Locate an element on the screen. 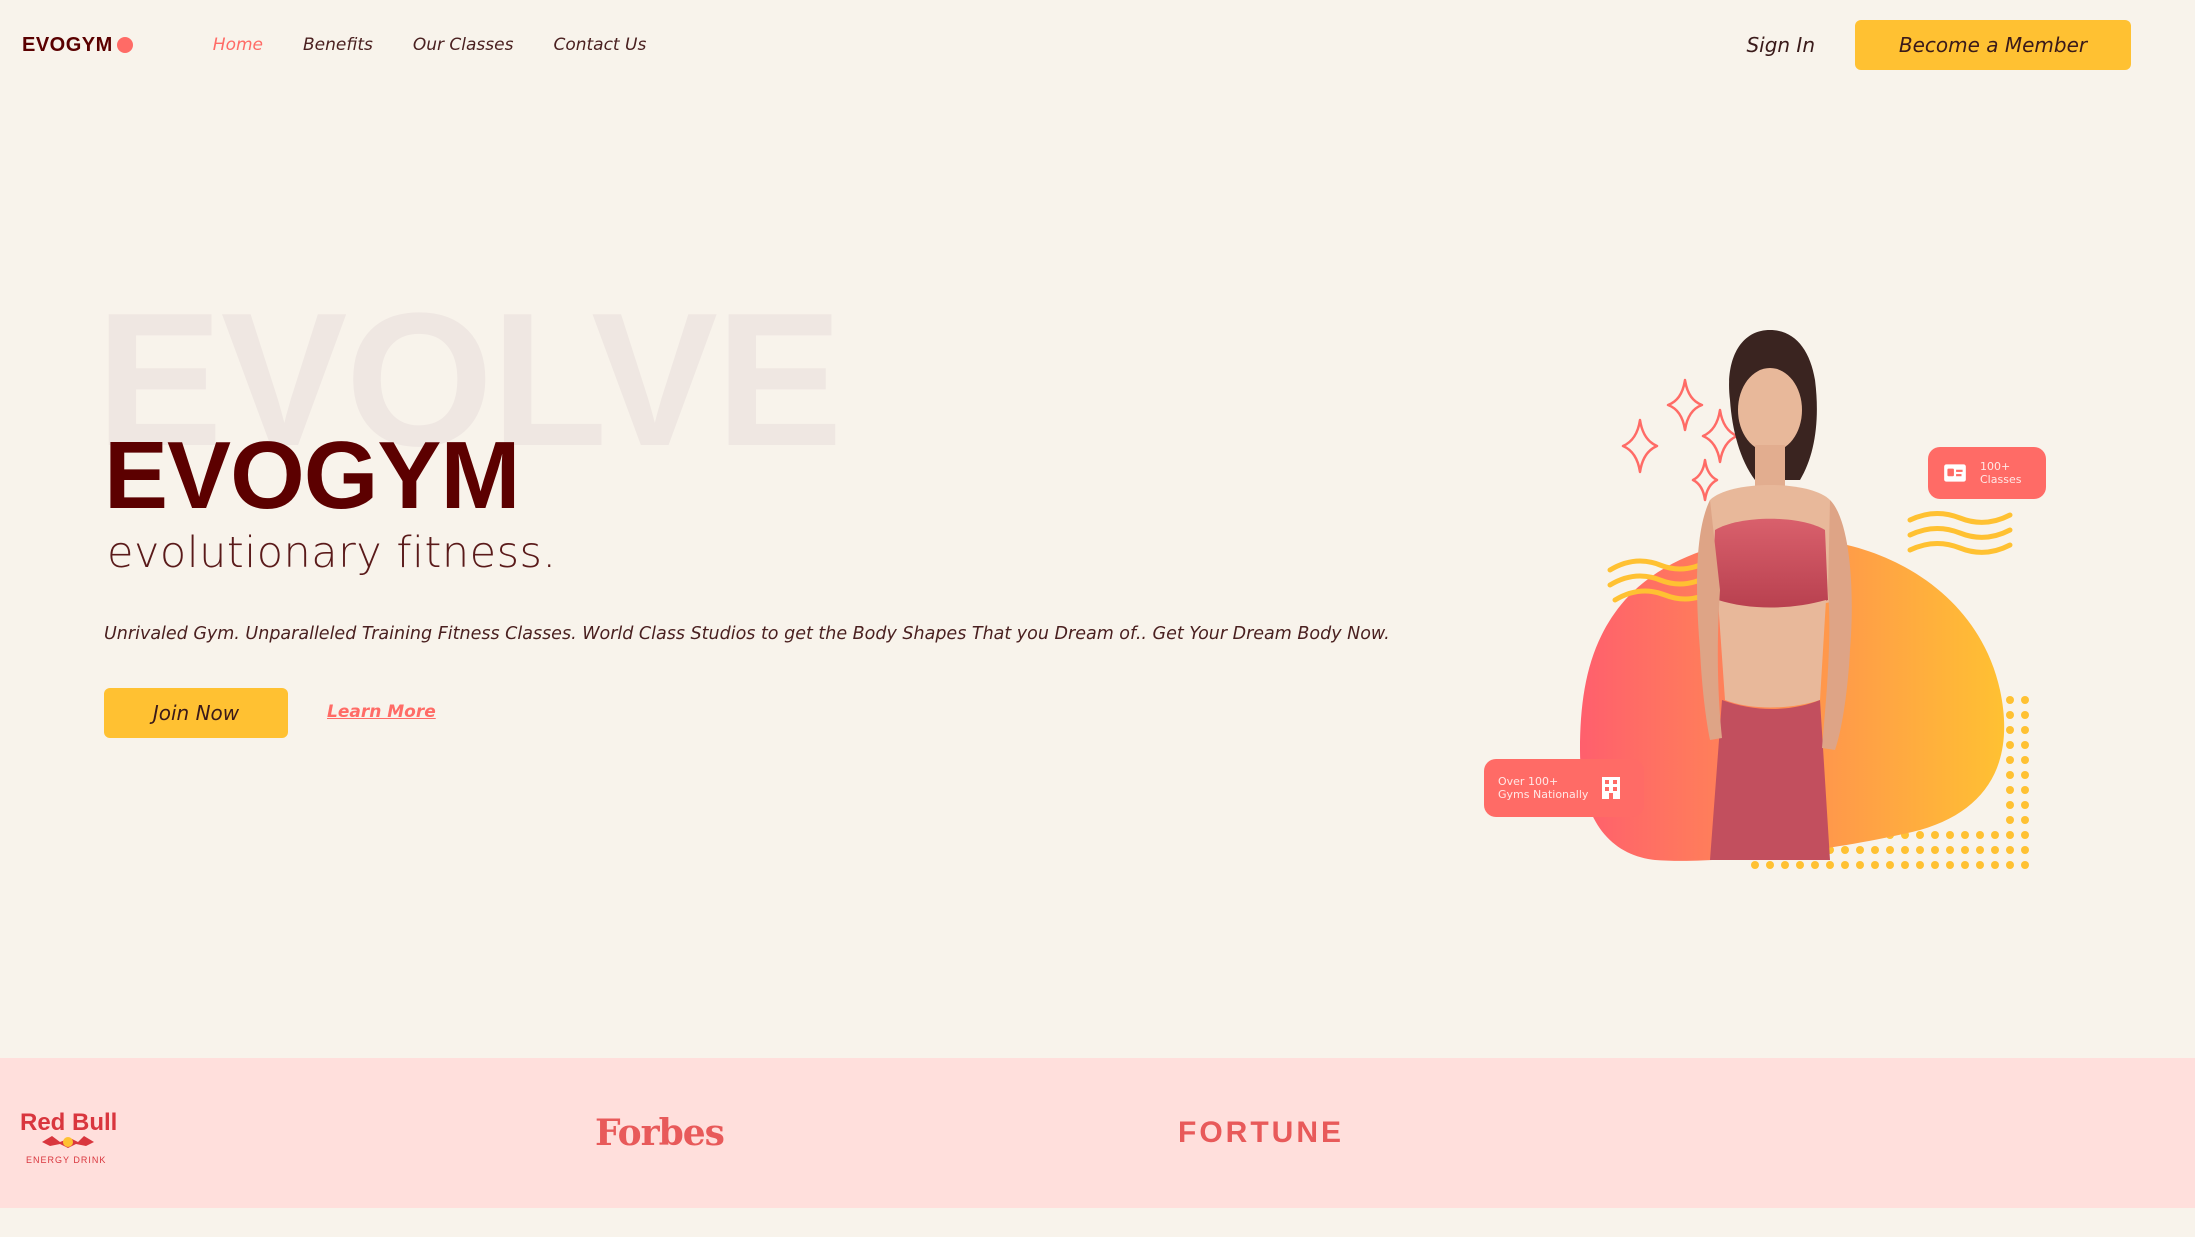  hero-illustration is located at coordinates (1804, 599).